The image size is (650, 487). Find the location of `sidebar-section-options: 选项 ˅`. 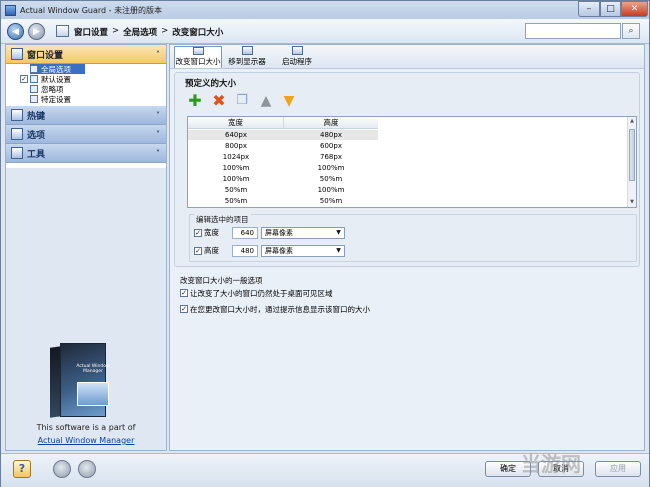

sidebar-section-options: 选项 ˅ is located at coordinates (86, 134).